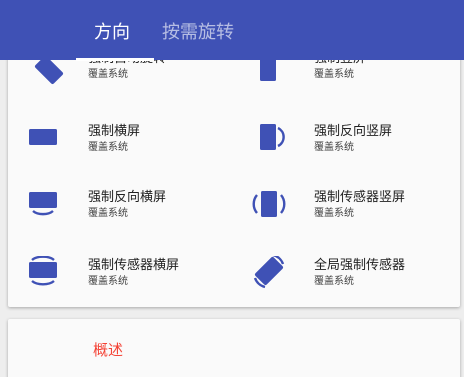 The height and width of the screenshot is (377, 464). What do you see at coordinates (270, 210) in the screenshot?
I see `sensor-portrait-icon` at bounding box center [270, 210].